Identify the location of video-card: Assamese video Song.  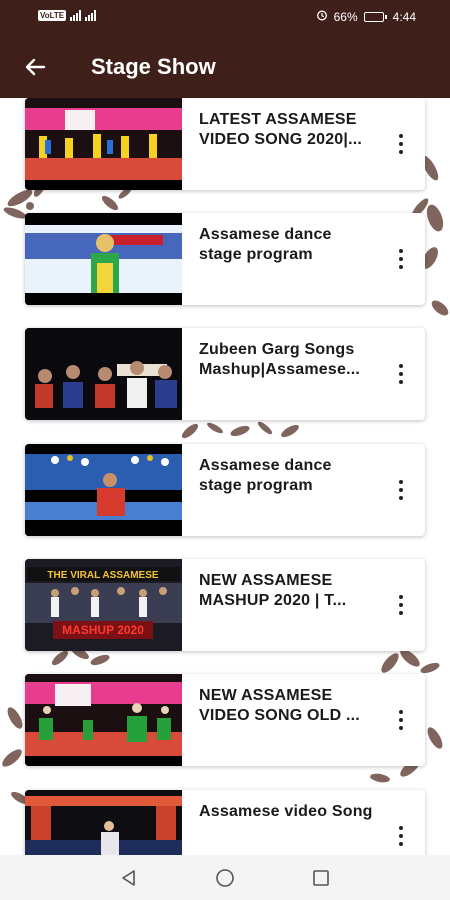
(225, 822).